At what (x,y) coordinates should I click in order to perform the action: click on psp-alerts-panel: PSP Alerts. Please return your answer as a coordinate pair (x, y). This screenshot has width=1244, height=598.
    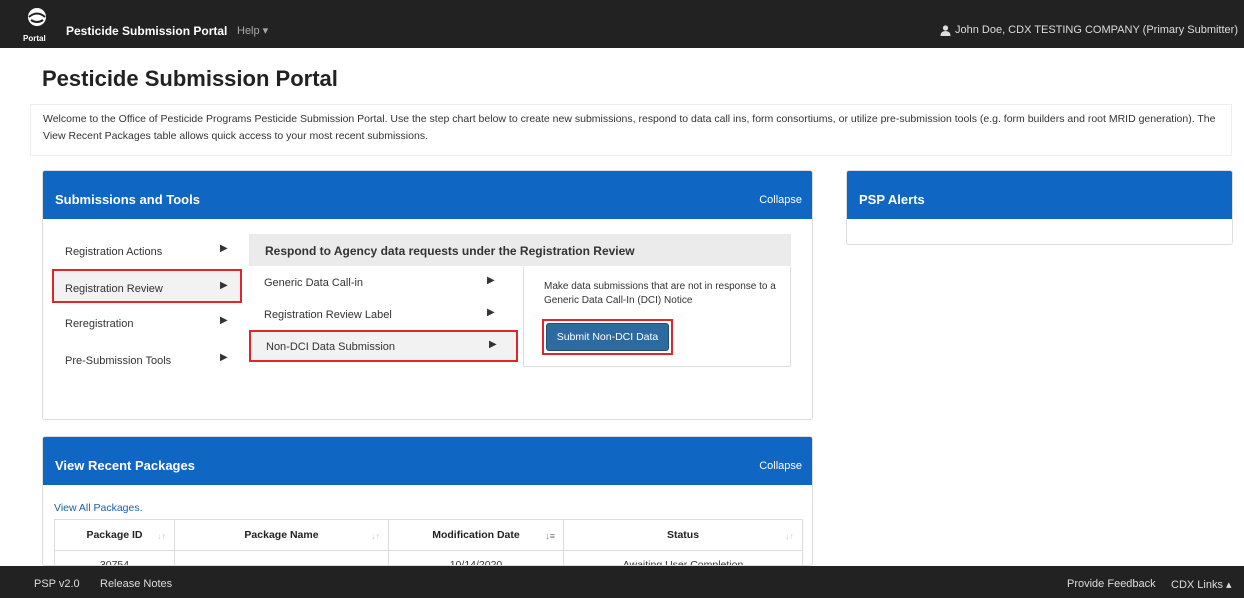
    Looking at the image, I should click on (1039, 207).